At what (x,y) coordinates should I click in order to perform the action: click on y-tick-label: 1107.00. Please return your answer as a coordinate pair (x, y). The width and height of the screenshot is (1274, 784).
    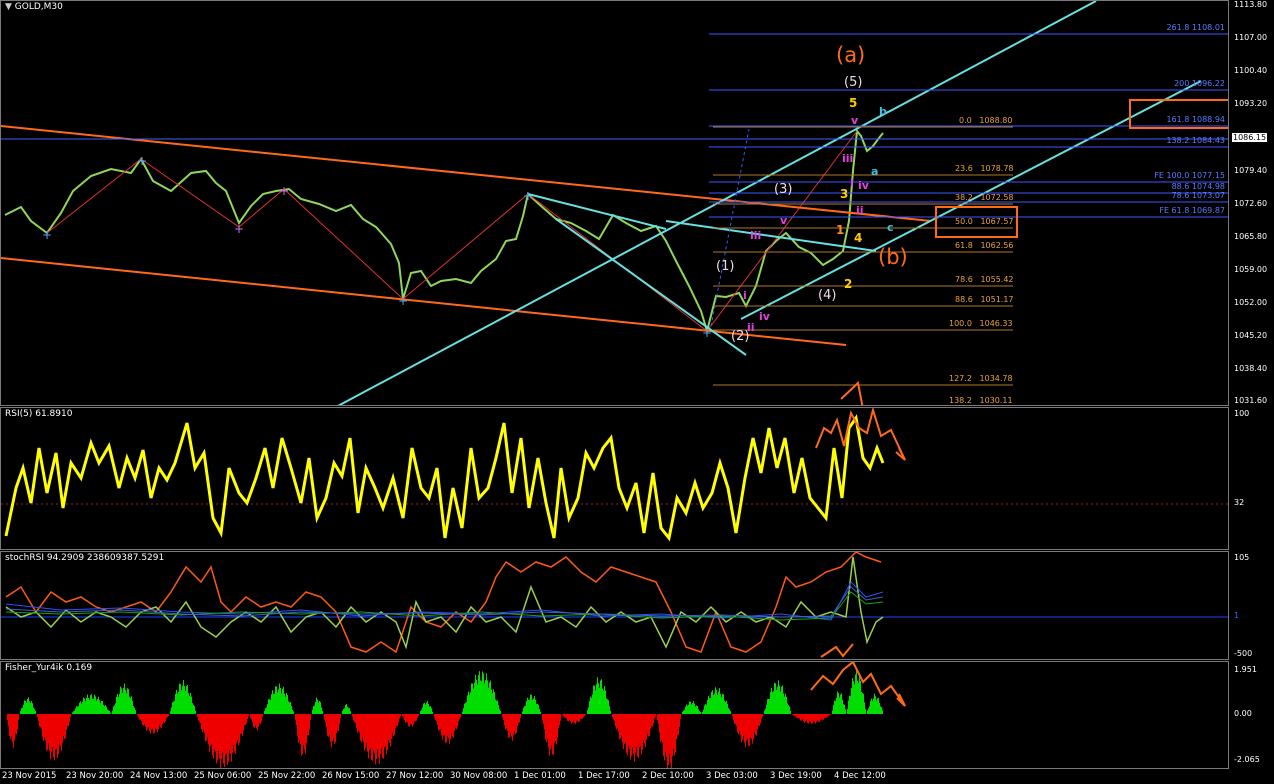
    Looking at the image, I should click on (1251, 37).